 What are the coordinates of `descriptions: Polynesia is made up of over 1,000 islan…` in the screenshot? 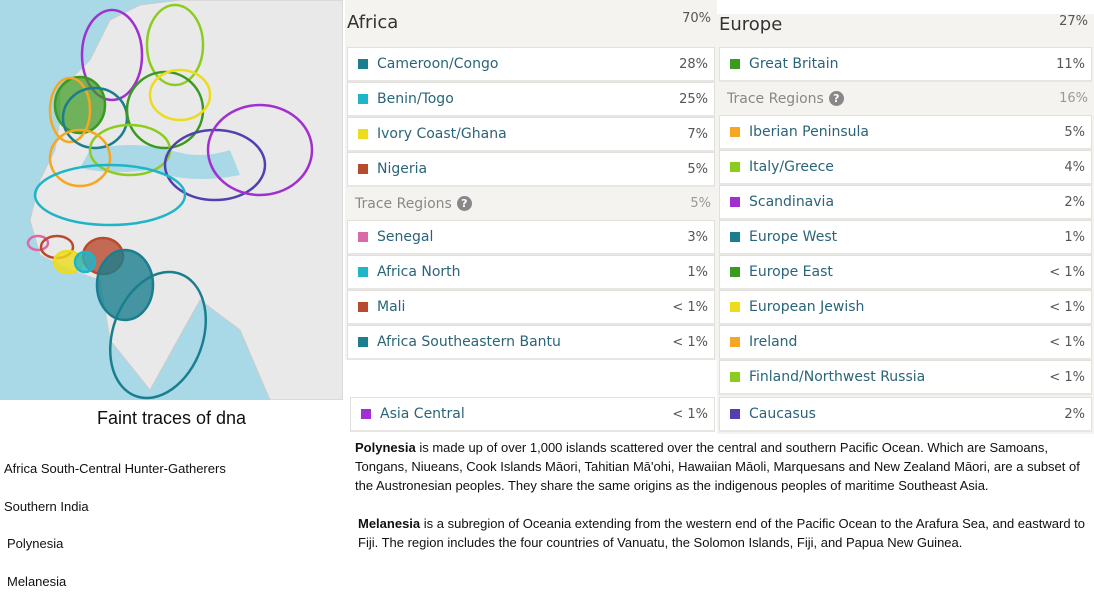 It's located at (722, 504).